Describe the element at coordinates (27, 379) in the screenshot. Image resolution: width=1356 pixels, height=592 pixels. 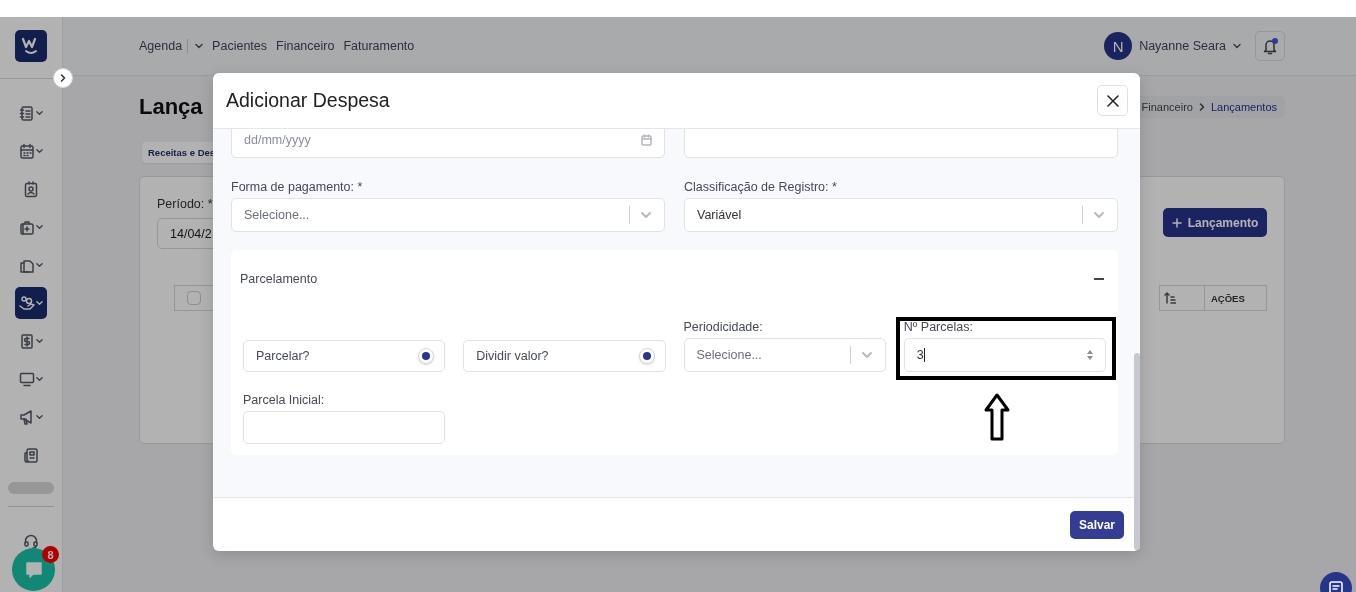
I see `monitor-icon` at that location.